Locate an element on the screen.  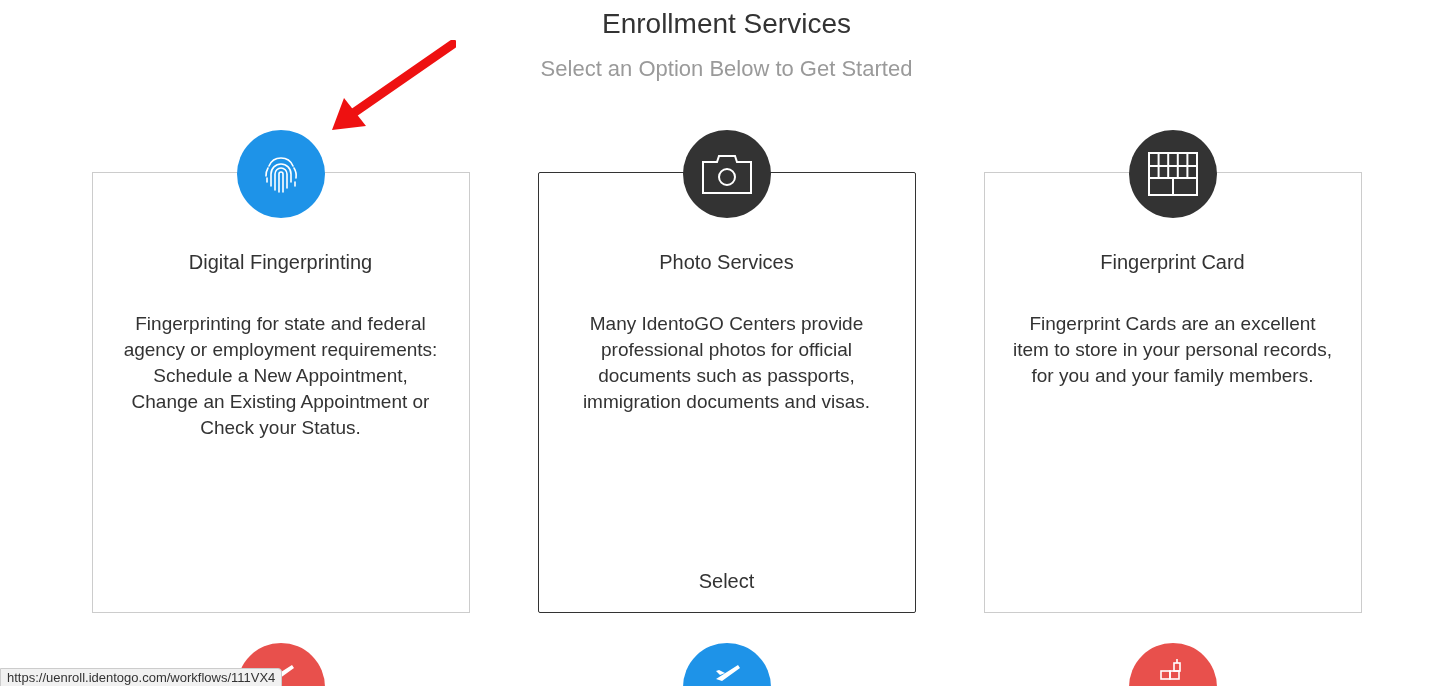
status-url: https://uenroll.identogo.com/workflows/111VX4 is located at coordinates (141, 677).